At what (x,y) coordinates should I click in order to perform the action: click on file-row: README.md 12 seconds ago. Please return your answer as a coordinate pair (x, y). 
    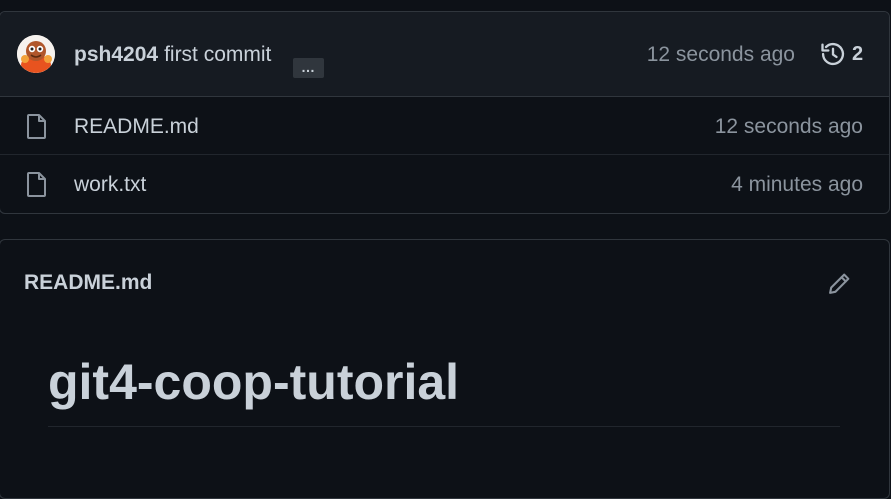
    Looking at the image, I should click on (444, 126).